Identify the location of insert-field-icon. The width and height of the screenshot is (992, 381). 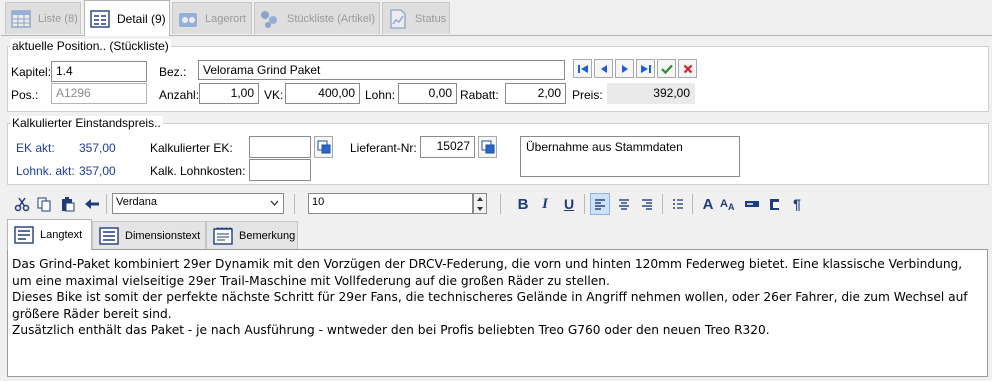
(752, 204).